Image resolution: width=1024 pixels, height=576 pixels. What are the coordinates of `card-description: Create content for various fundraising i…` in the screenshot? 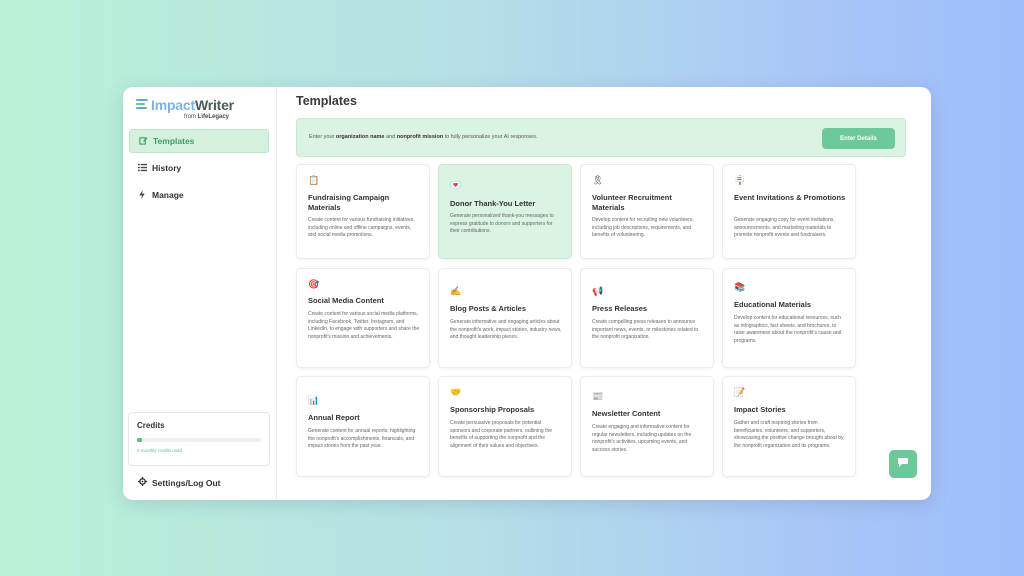 It's located at (361, 227).